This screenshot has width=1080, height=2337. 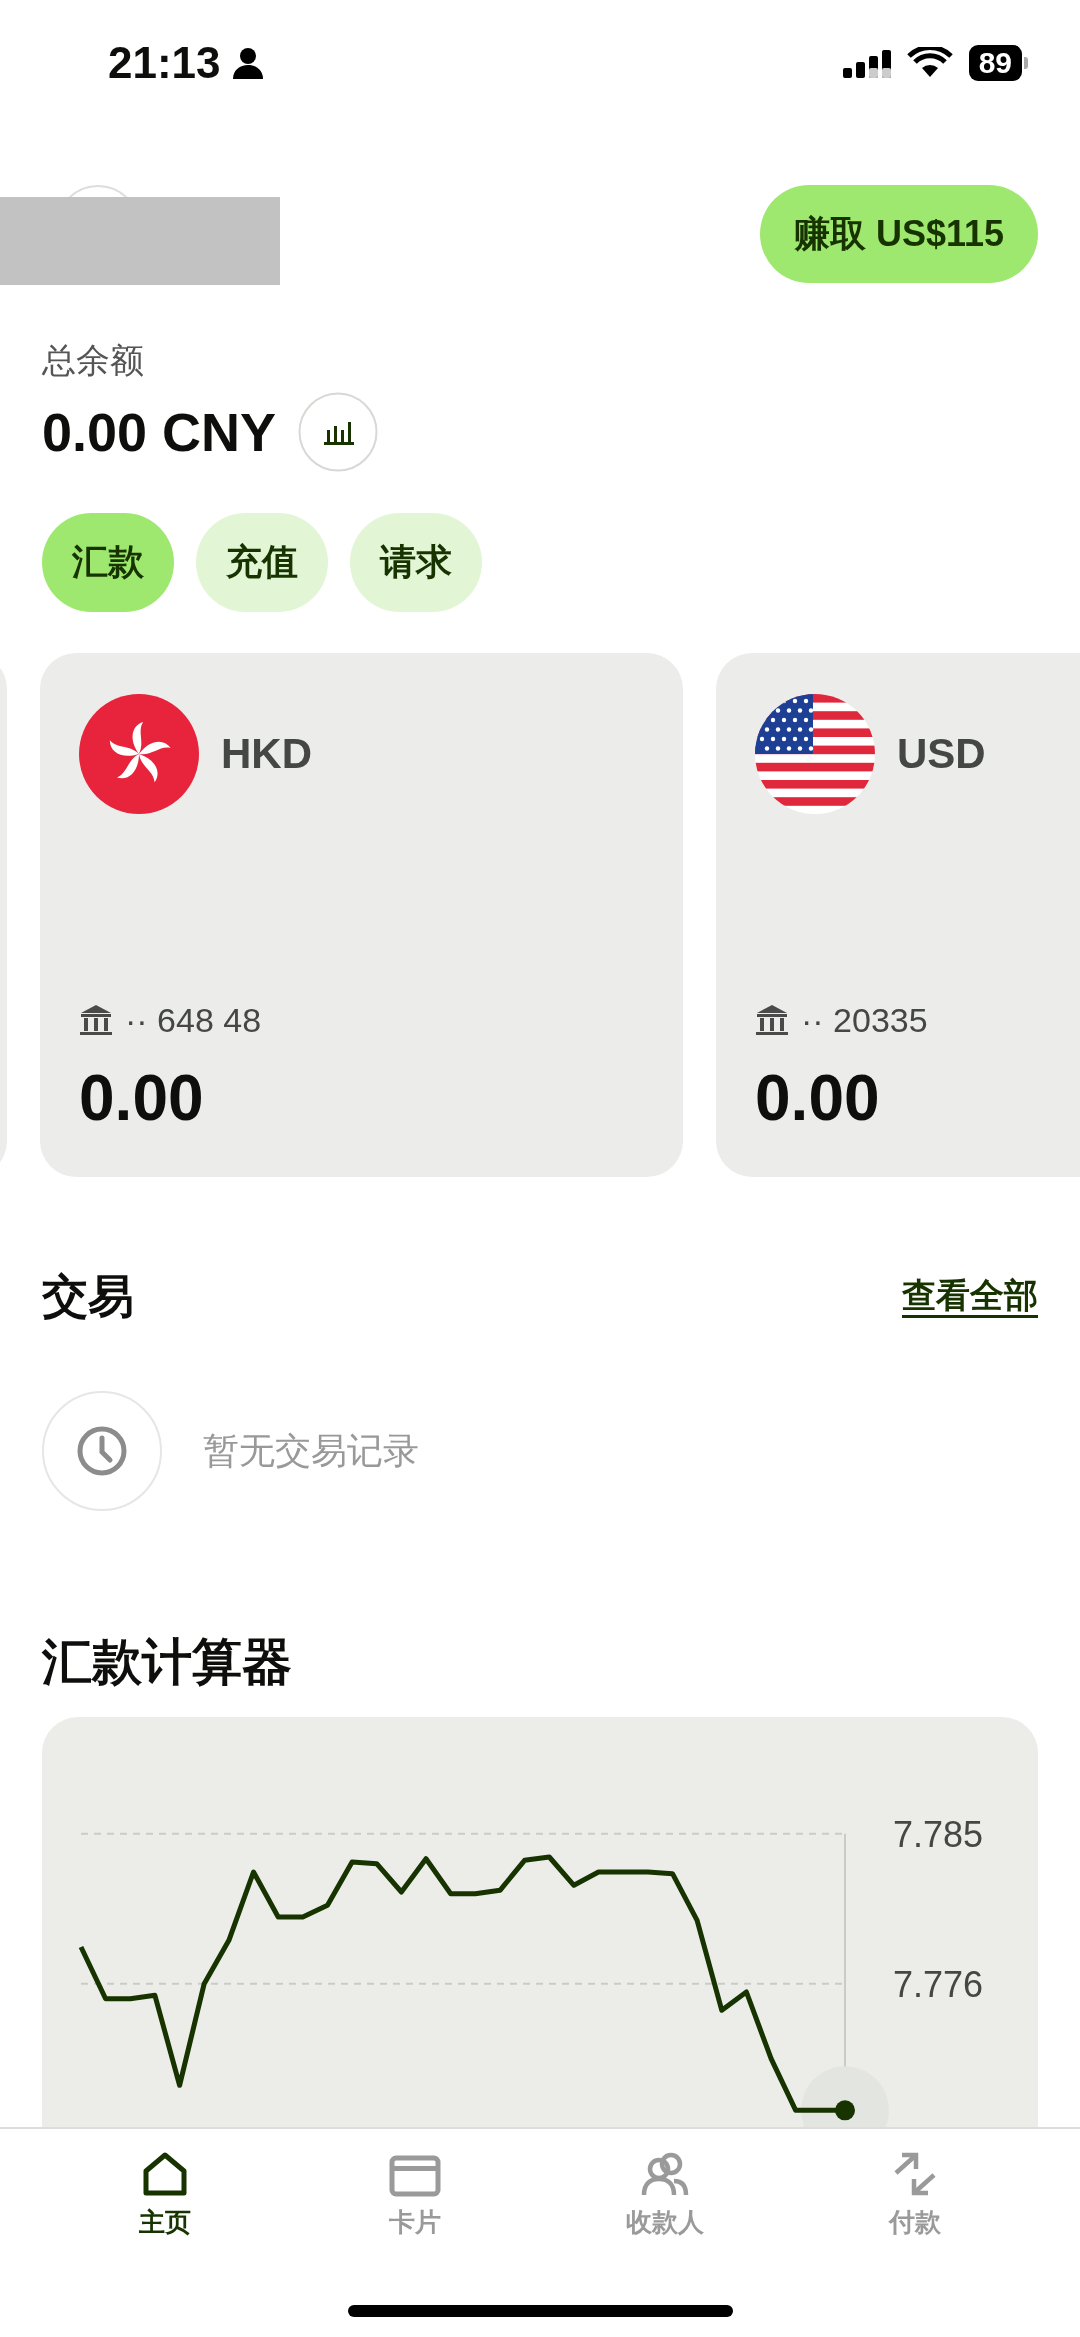 What do you see at coordinates (88, 1296) in the screenshot?
I see `section-title: 交易` at bounding box center [88, 1296].